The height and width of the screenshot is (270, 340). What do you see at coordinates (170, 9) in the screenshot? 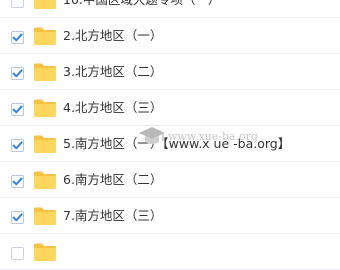
I see `file-row: 10.中国区域大题专项（一）` at bounding box center [170, 9].